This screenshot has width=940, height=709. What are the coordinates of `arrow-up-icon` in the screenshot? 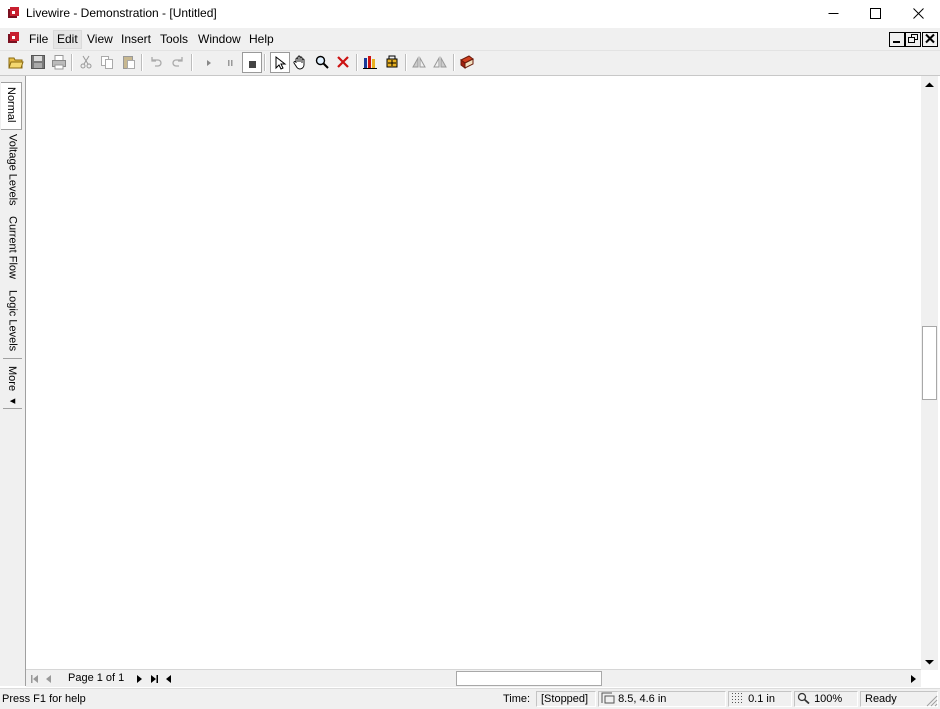 It's located at (929, 84).